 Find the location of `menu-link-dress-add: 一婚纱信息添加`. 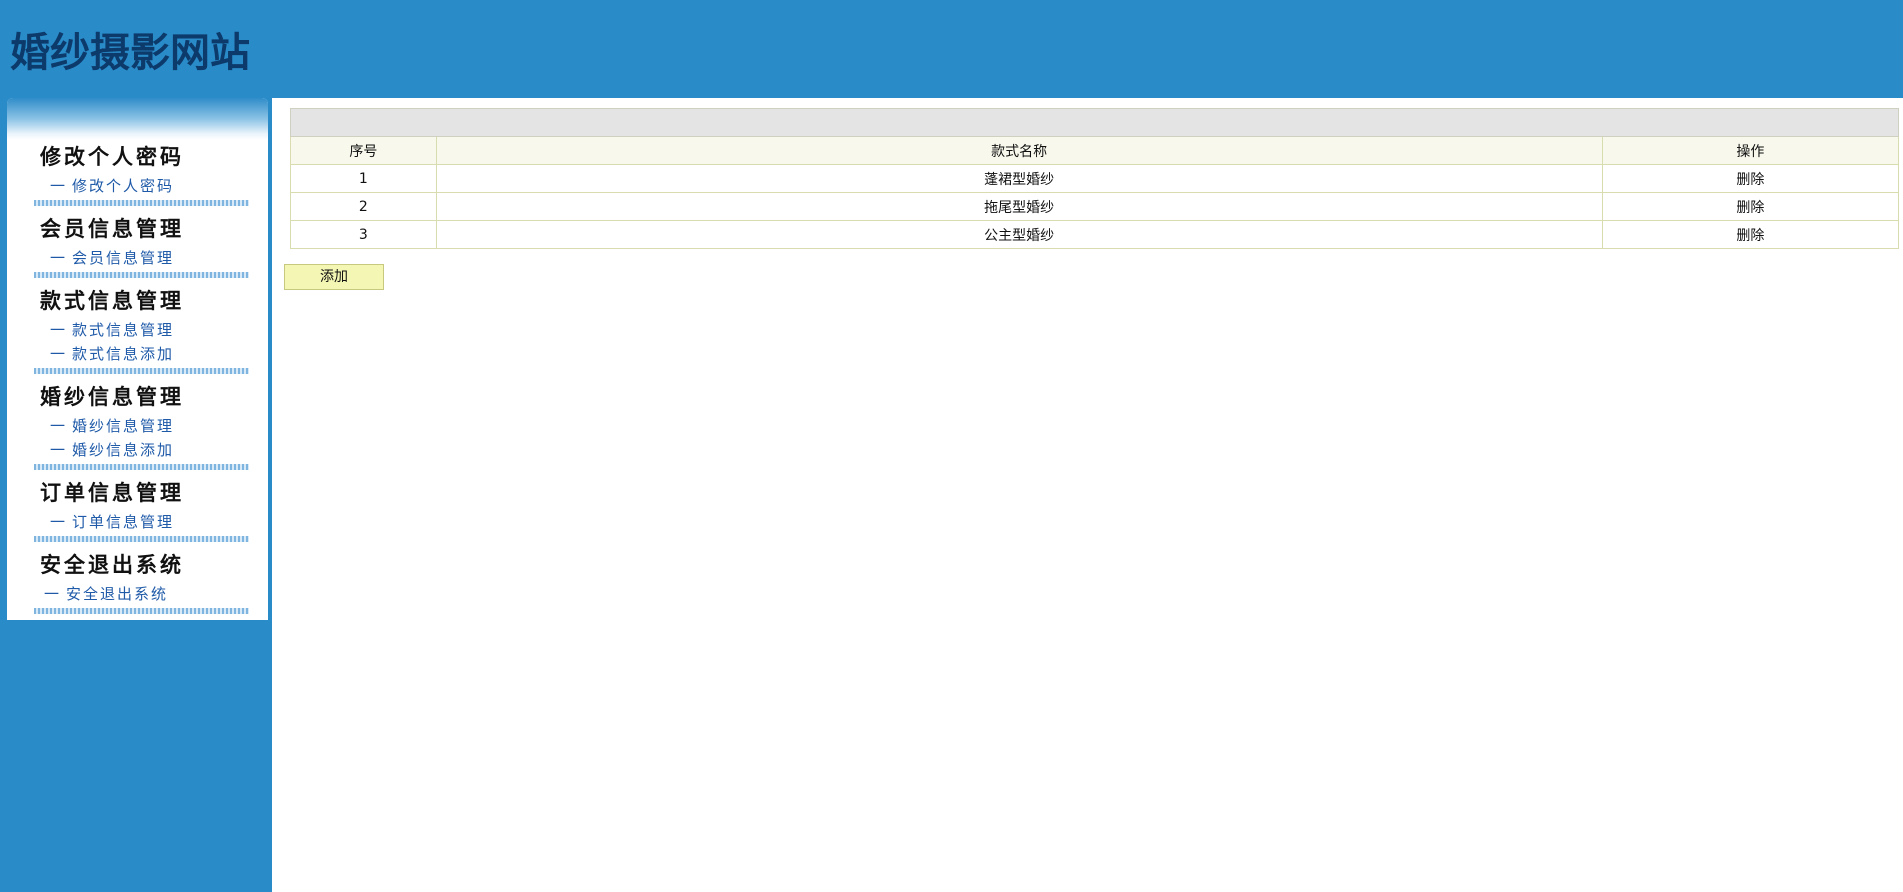

menu-link-dress-add: 一婚纱信息添加 is located at coordinates (141, 450).